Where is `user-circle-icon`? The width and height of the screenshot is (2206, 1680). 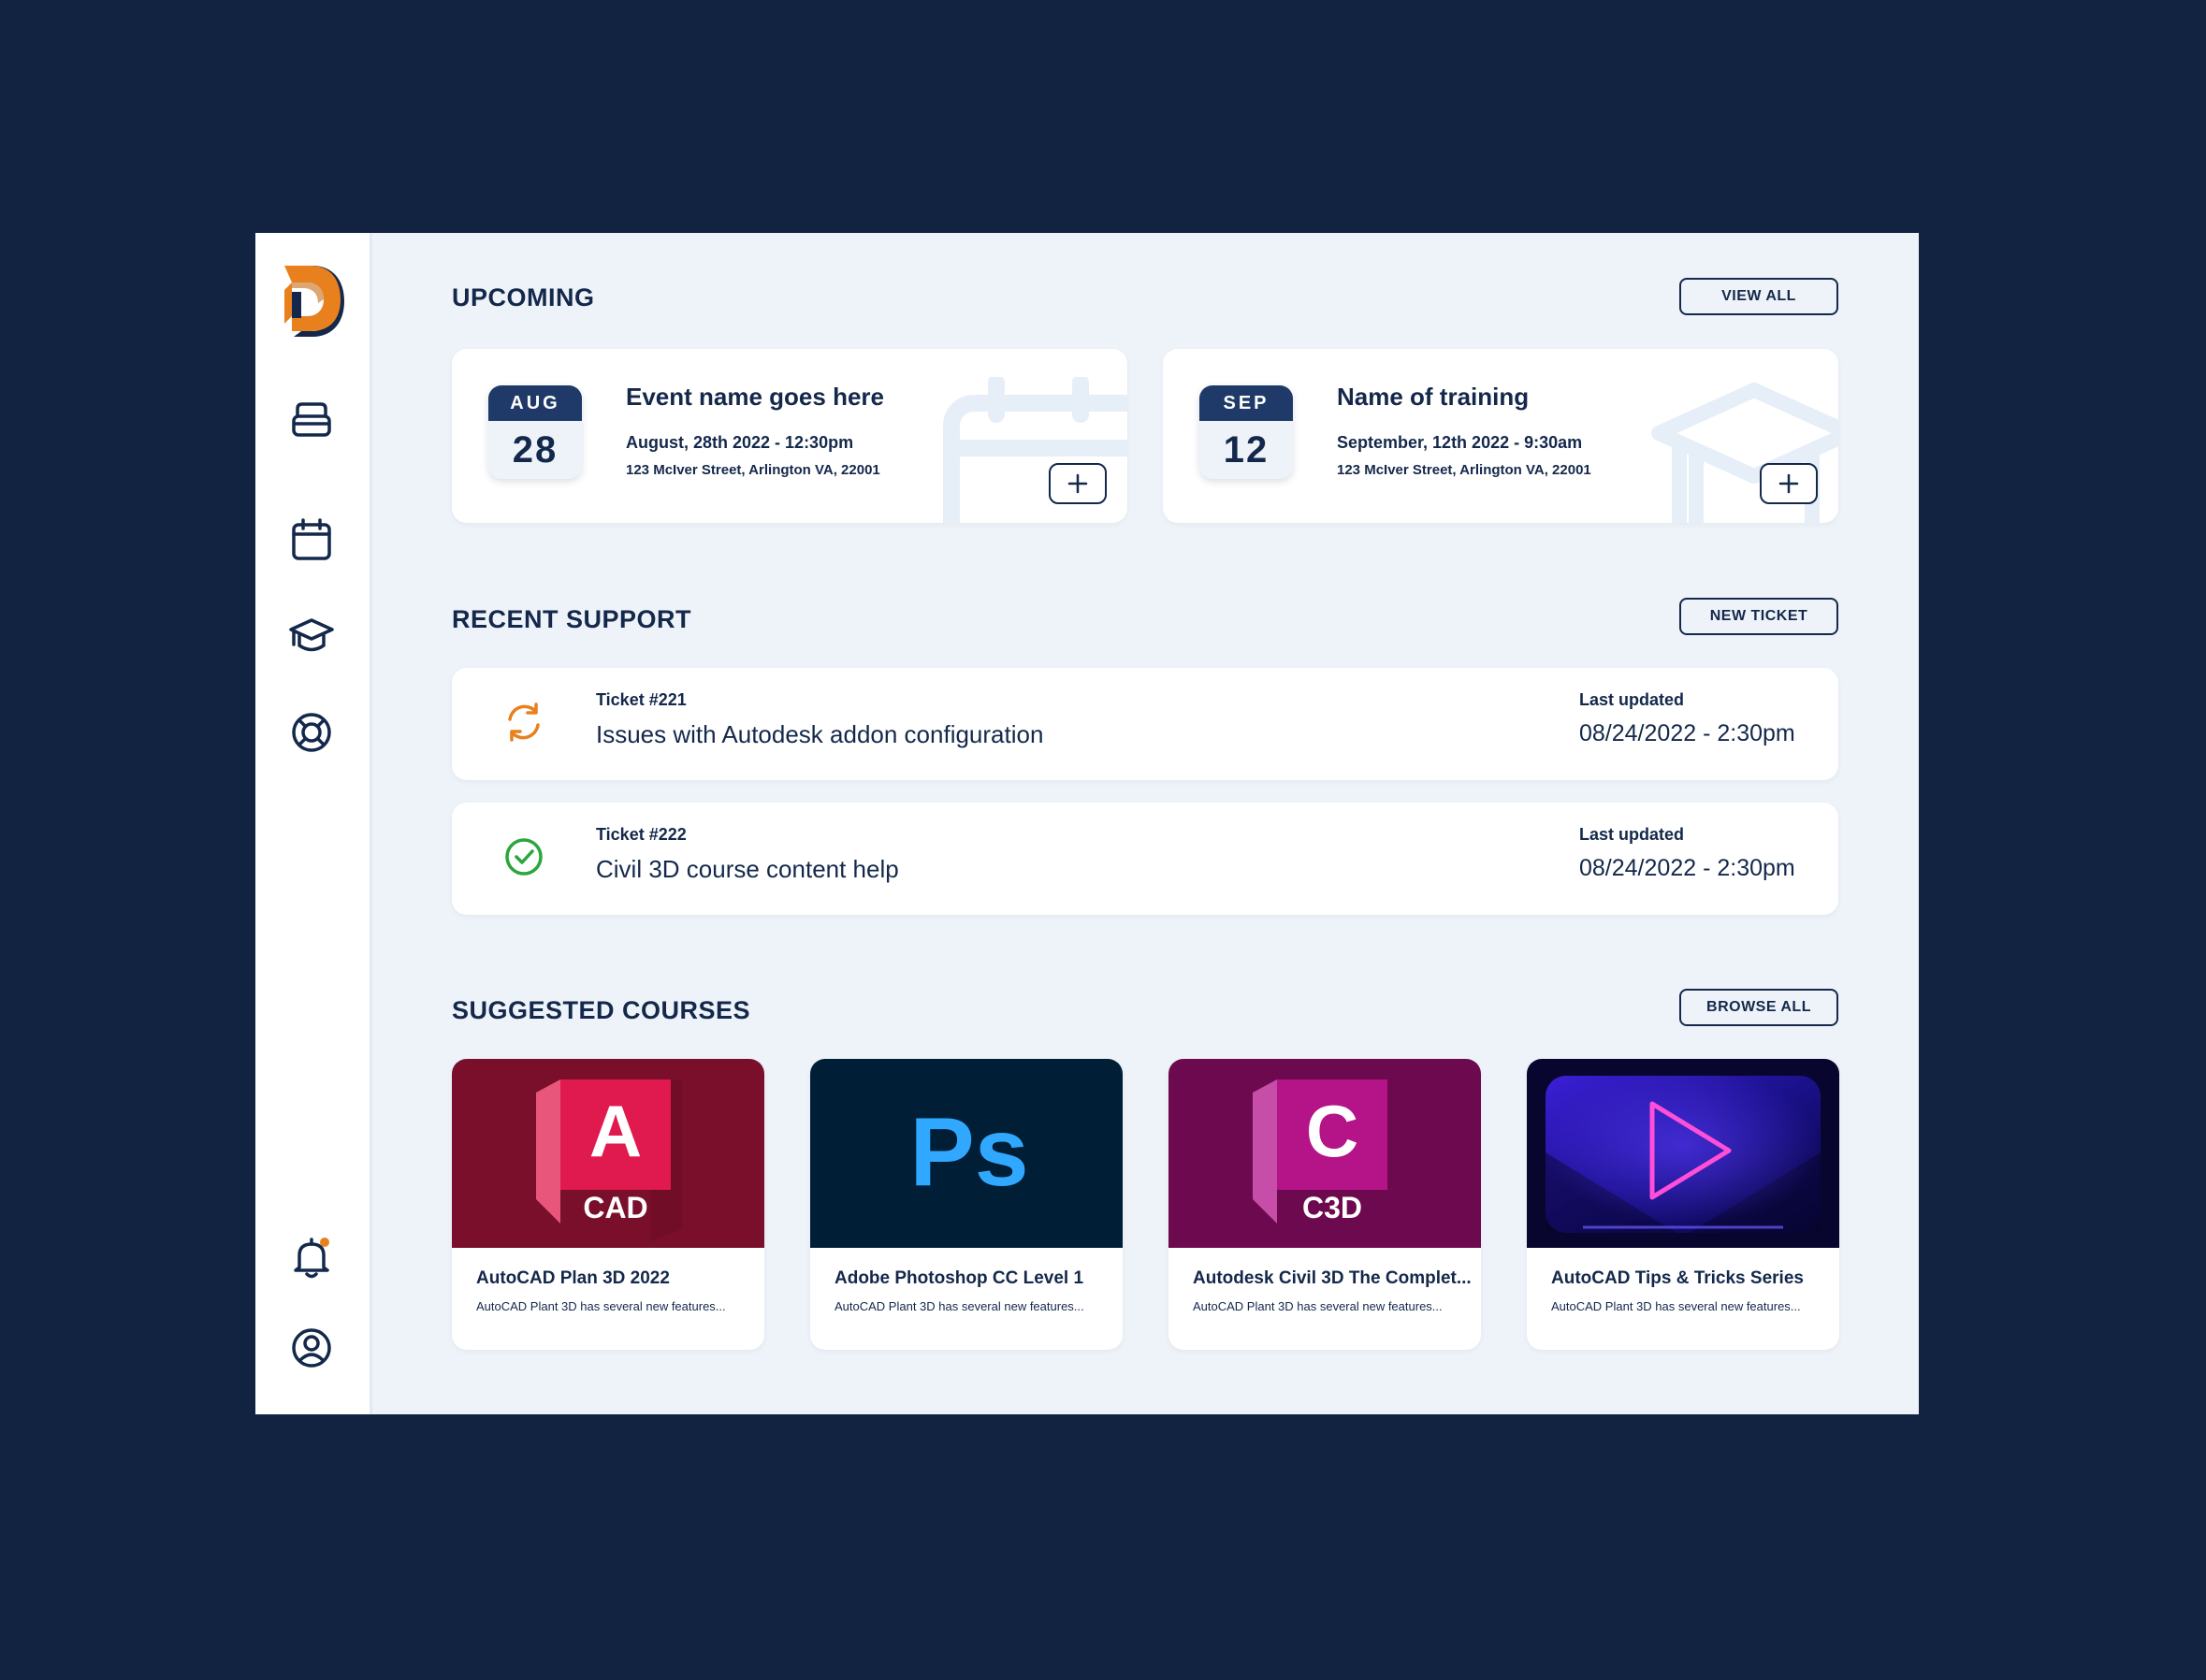 user-circle-icon is located at coordinates (311, 1348).